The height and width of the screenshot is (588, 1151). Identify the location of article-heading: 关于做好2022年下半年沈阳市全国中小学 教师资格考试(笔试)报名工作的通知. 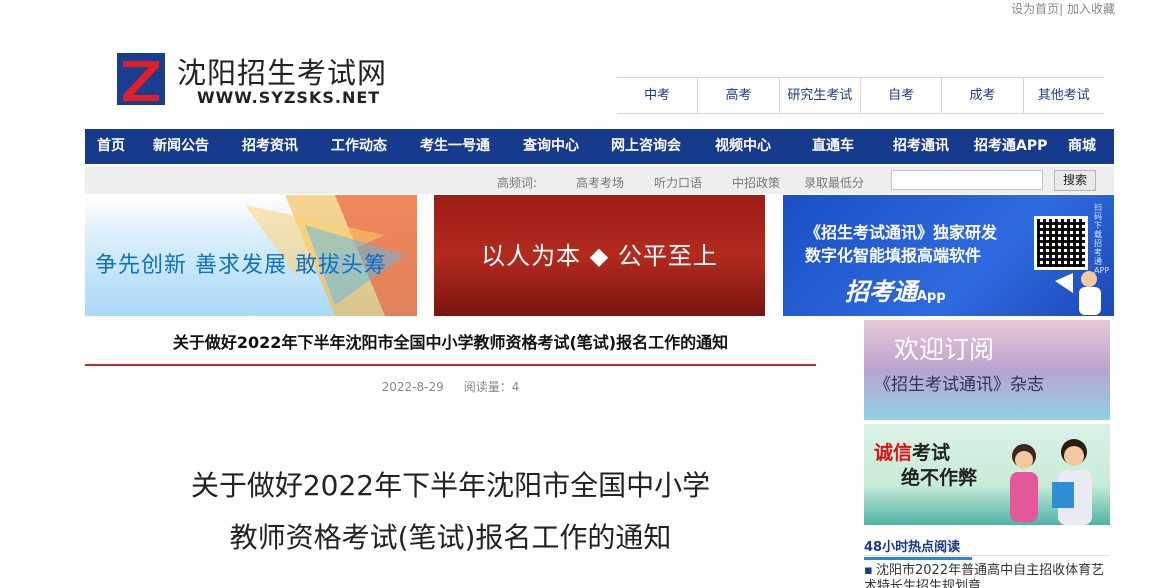
(450, 512).